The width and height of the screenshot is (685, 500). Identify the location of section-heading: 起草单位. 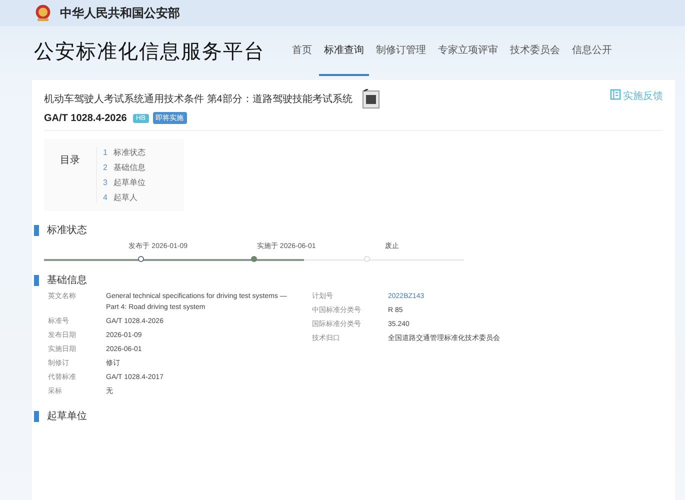
(67, 416).